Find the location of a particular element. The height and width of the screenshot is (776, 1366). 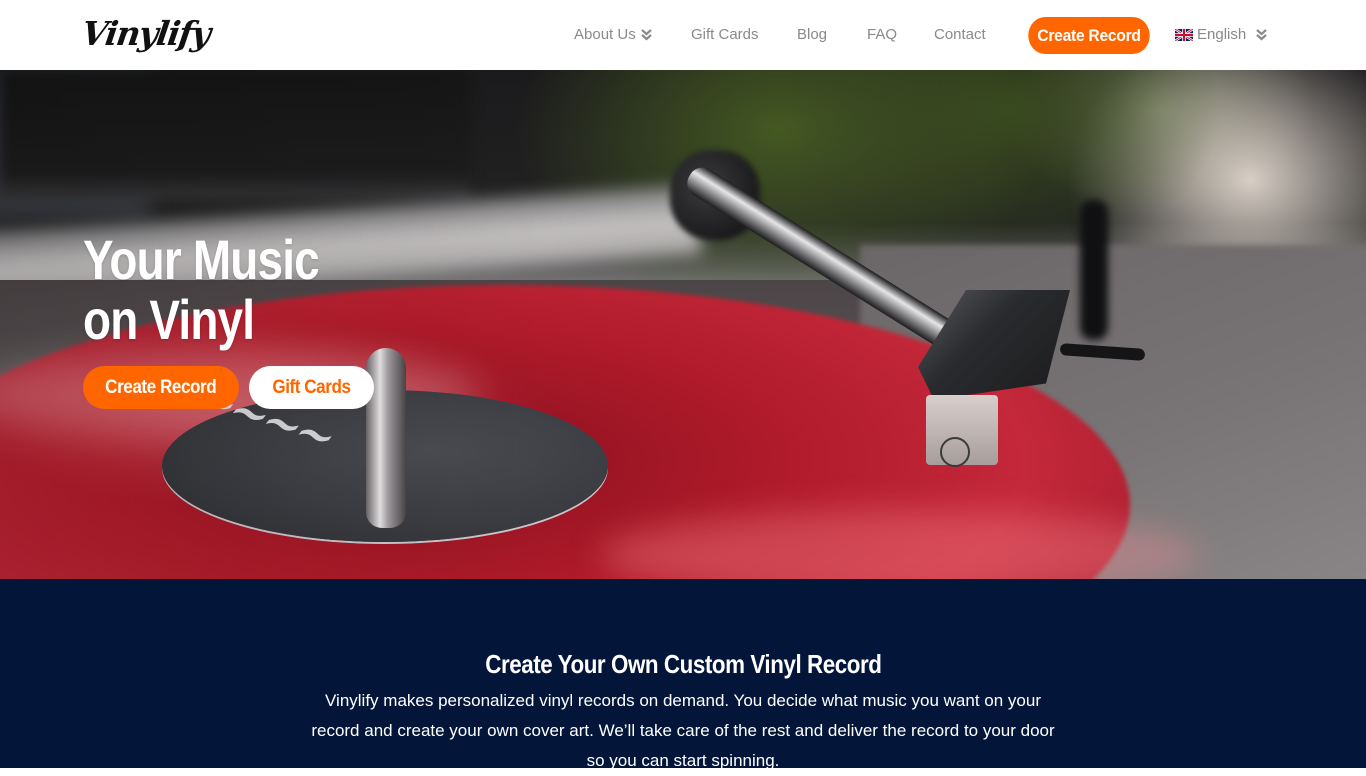

language-label: English is located at coordinates (1222, 34).